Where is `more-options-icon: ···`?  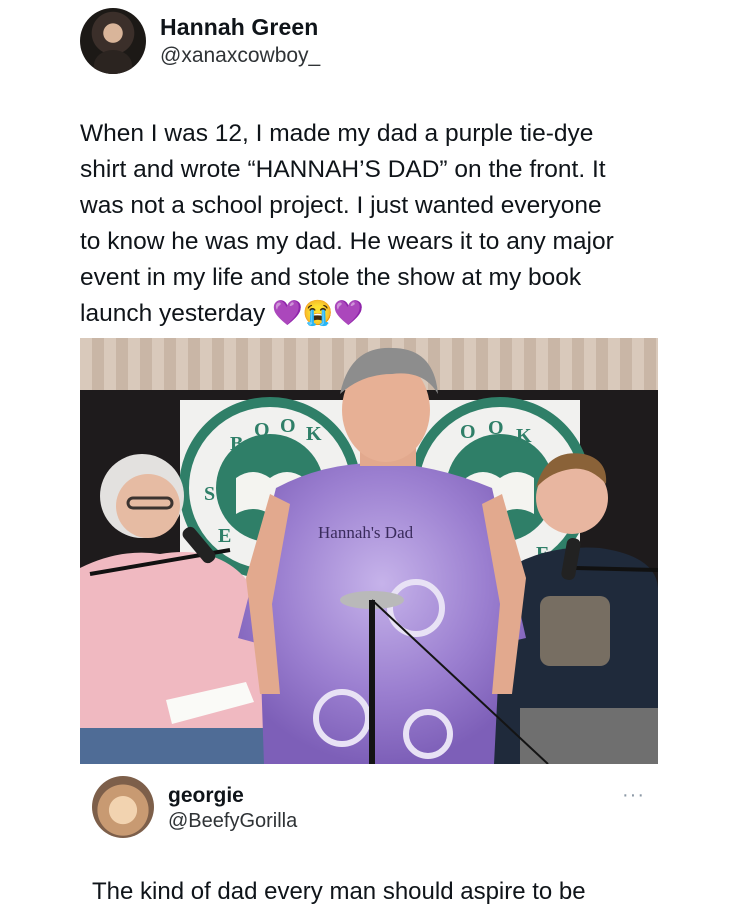 more-options-icon: ··· is located at coordinates (633, 795).